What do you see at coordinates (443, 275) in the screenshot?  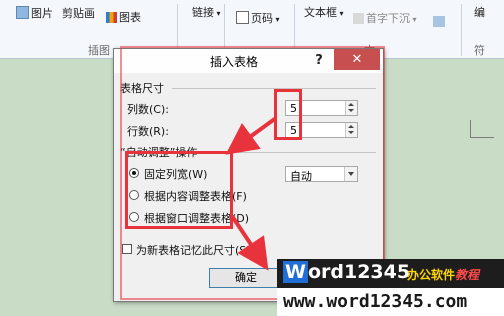 I see `watermark-tagline: 办公软件教程` at bounding box center [443, 275].